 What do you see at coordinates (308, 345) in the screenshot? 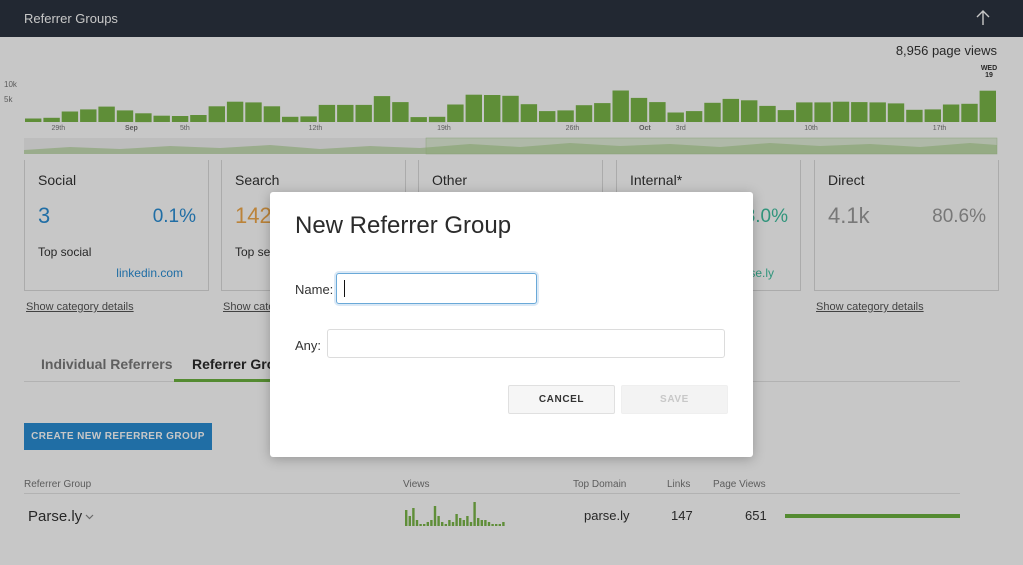
I see `any-label: Any:` at bounding box center [308, 345].